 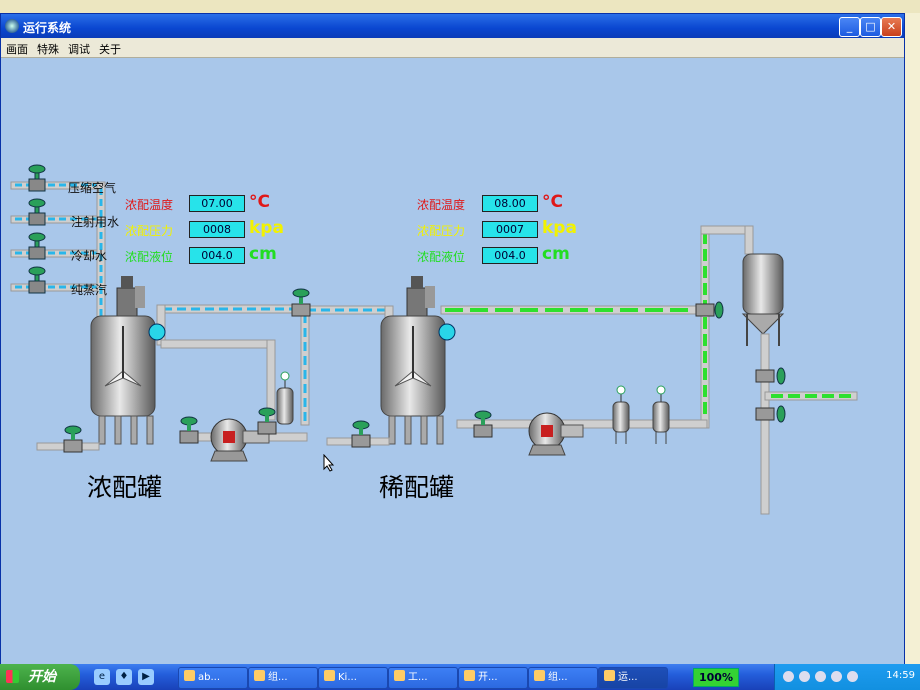 What do you see at coordinates (149, 205) in the screenshot?
I see `tank1-temp-label: 浓配温度` at bounding box center [149, 205].